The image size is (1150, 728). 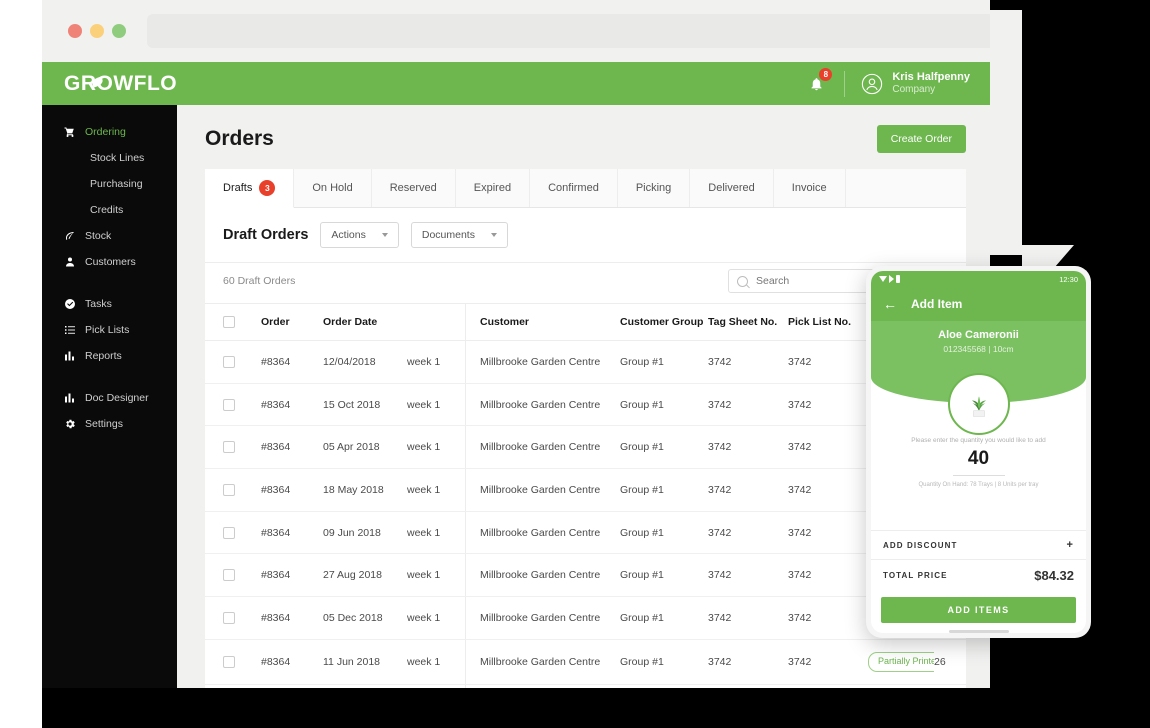 I want to click on tab-label: Expired, so click(x=492, y=188).